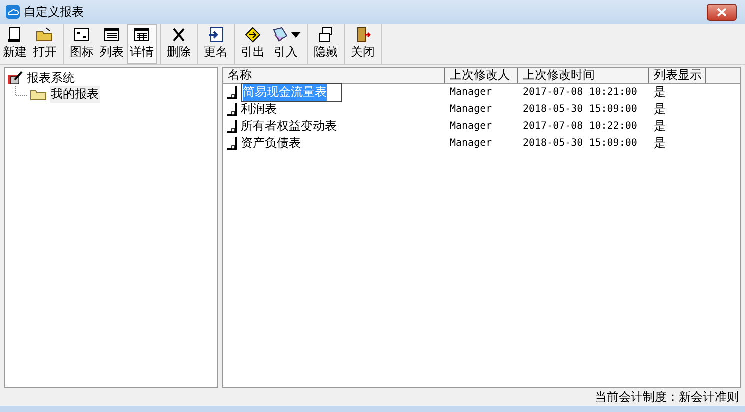  Describe the element at coordinates (363, 44) in the screenshot. I see `toolbar-button: 关闭` at that location.